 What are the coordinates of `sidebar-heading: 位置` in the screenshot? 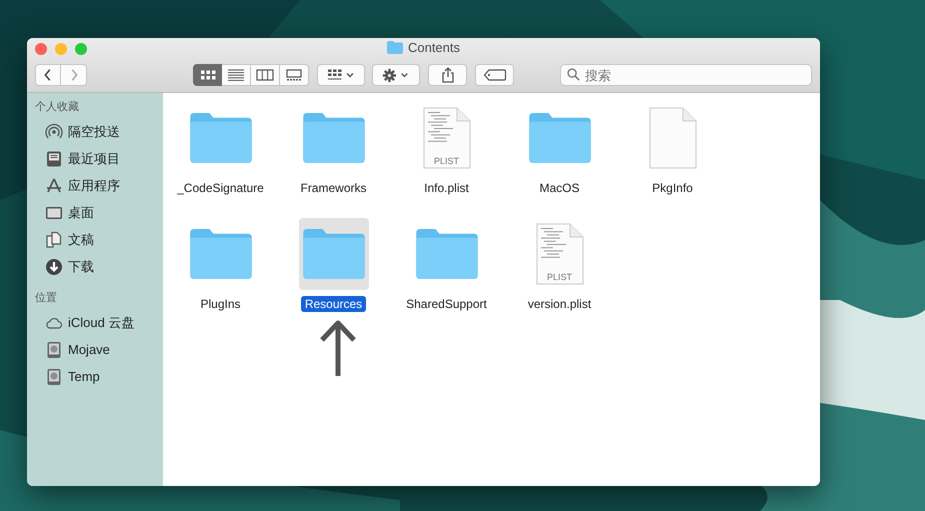 It's located at (46, 298).